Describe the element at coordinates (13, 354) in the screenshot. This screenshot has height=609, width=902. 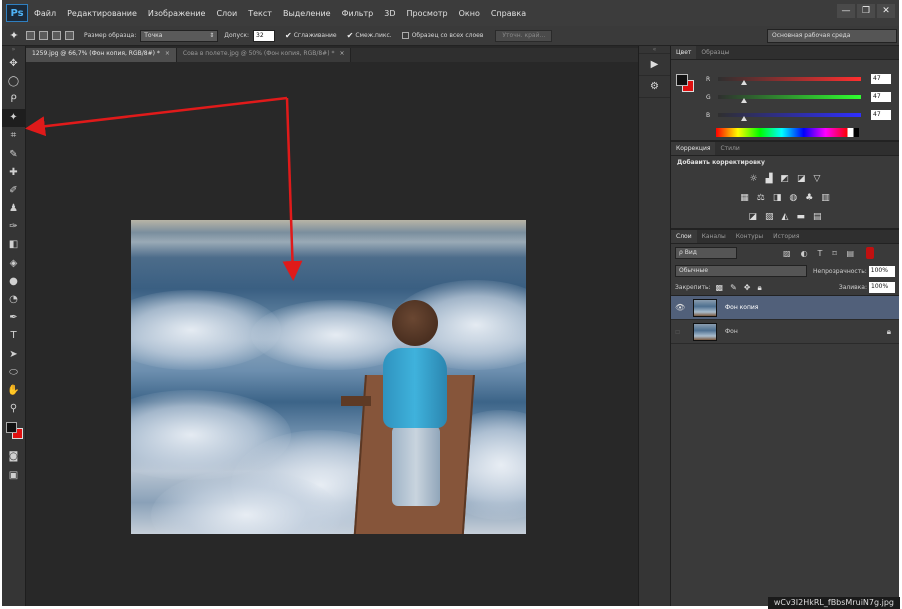
I see `path-selection-tool-icon: ➤` at that location.